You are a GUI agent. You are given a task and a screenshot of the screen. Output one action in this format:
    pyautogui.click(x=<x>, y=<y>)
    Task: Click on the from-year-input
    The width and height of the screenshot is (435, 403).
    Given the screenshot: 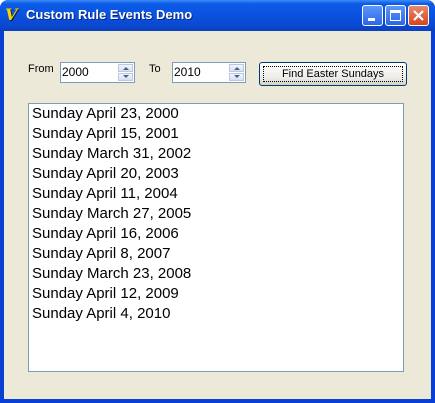 What is the action you would take?
    pyautogui.click(x=87, y=72)
    